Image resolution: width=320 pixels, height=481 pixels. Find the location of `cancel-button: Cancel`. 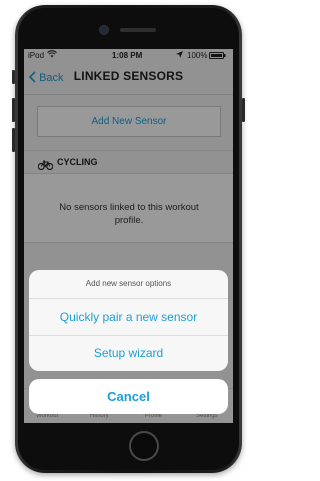

cancel-button: Cancel is located at coordinates (128, 396).